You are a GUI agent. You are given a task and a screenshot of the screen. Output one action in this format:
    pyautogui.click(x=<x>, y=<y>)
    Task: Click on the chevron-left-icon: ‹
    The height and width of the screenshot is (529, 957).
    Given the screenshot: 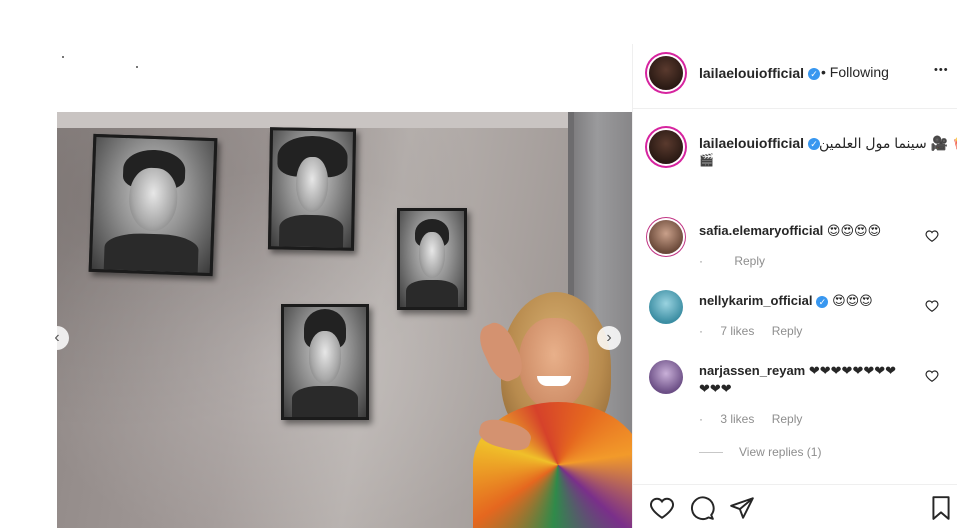 What is the action you would take?
    pyautogui.click(x=57, y=337)
    